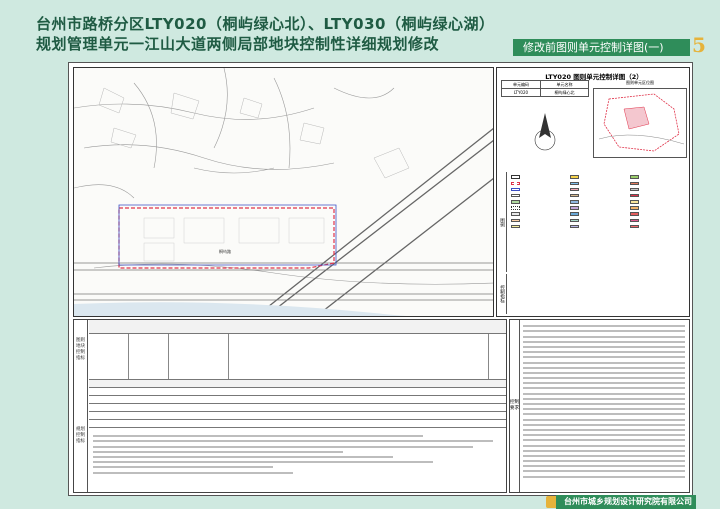  What do you see at coordinates (81, 350) in the screenshot?
I see `table-side-label-top: 图则地块控制指标` at bounding box center [81, 350].